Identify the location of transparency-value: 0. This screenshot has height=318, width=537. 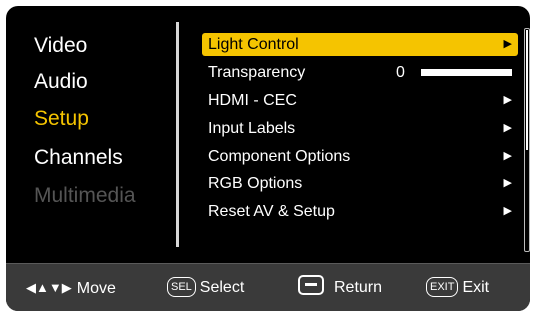
(400, 72).